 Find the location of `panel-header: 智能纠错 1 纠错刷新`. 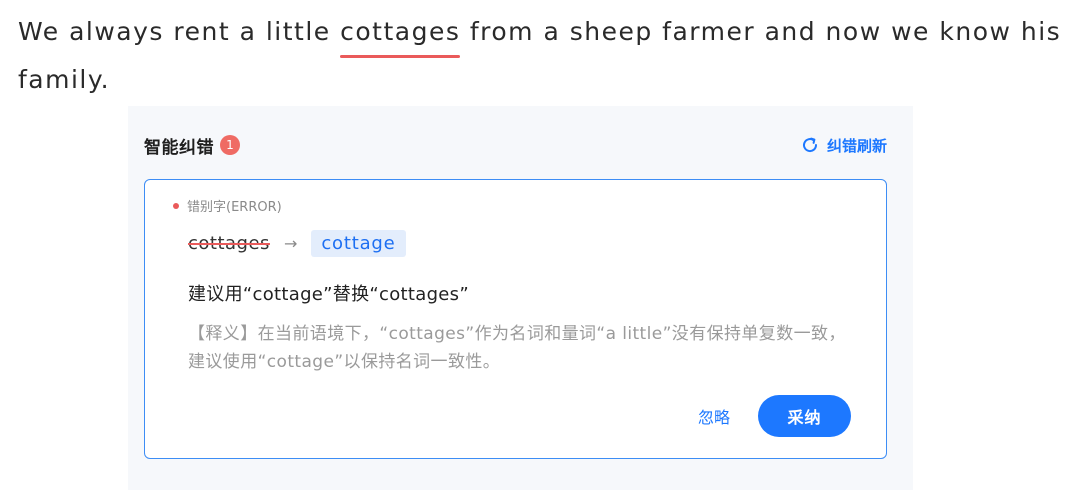

panel-header: 智能纠错 1 纠错刷新 is located at coordinates (515, 145).